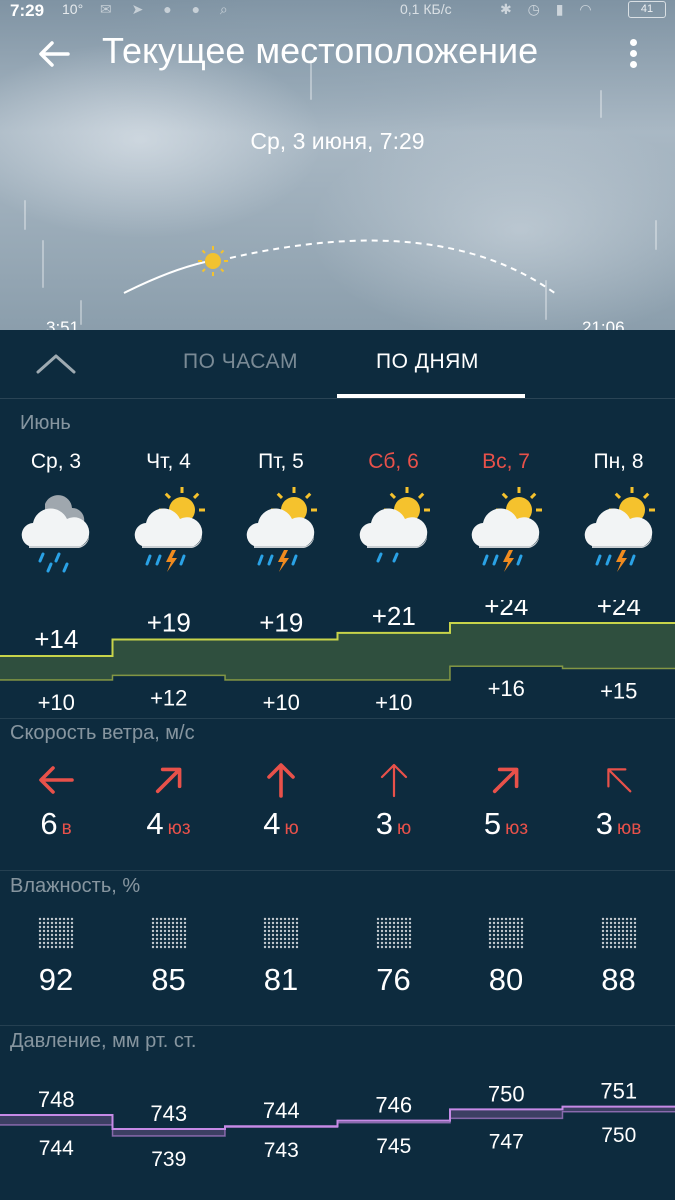  What do you see at coordinates (394, 517) in the screenshot?
I see `day-column: Сб, 6` at bounding box center [394, 517].